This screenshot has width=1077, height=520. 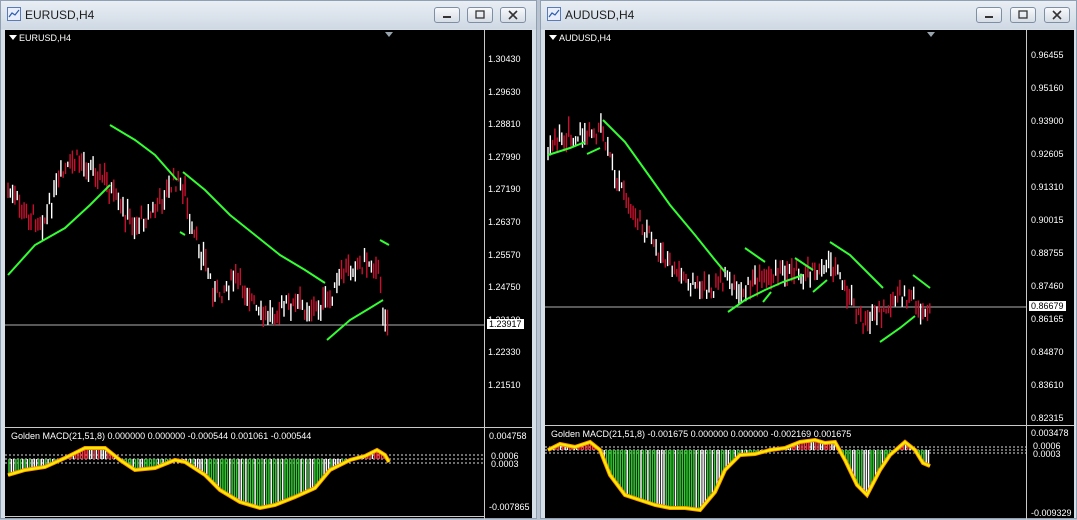 What do you see at coordinates (600, 15) in the screenshot?
I see `window-title: AUDUSD,H4` at bounding box center [600, 15].